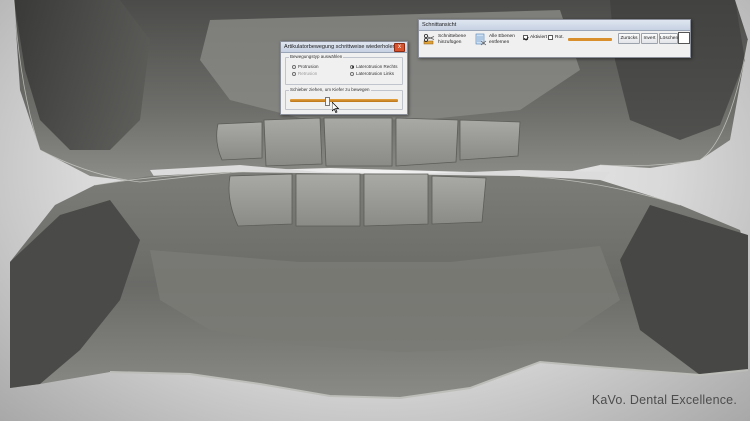  What do you see at coordinates (294, 73) in the screenshot?
I see `radio-retrusion-dot` at bounding box center [294, 73].